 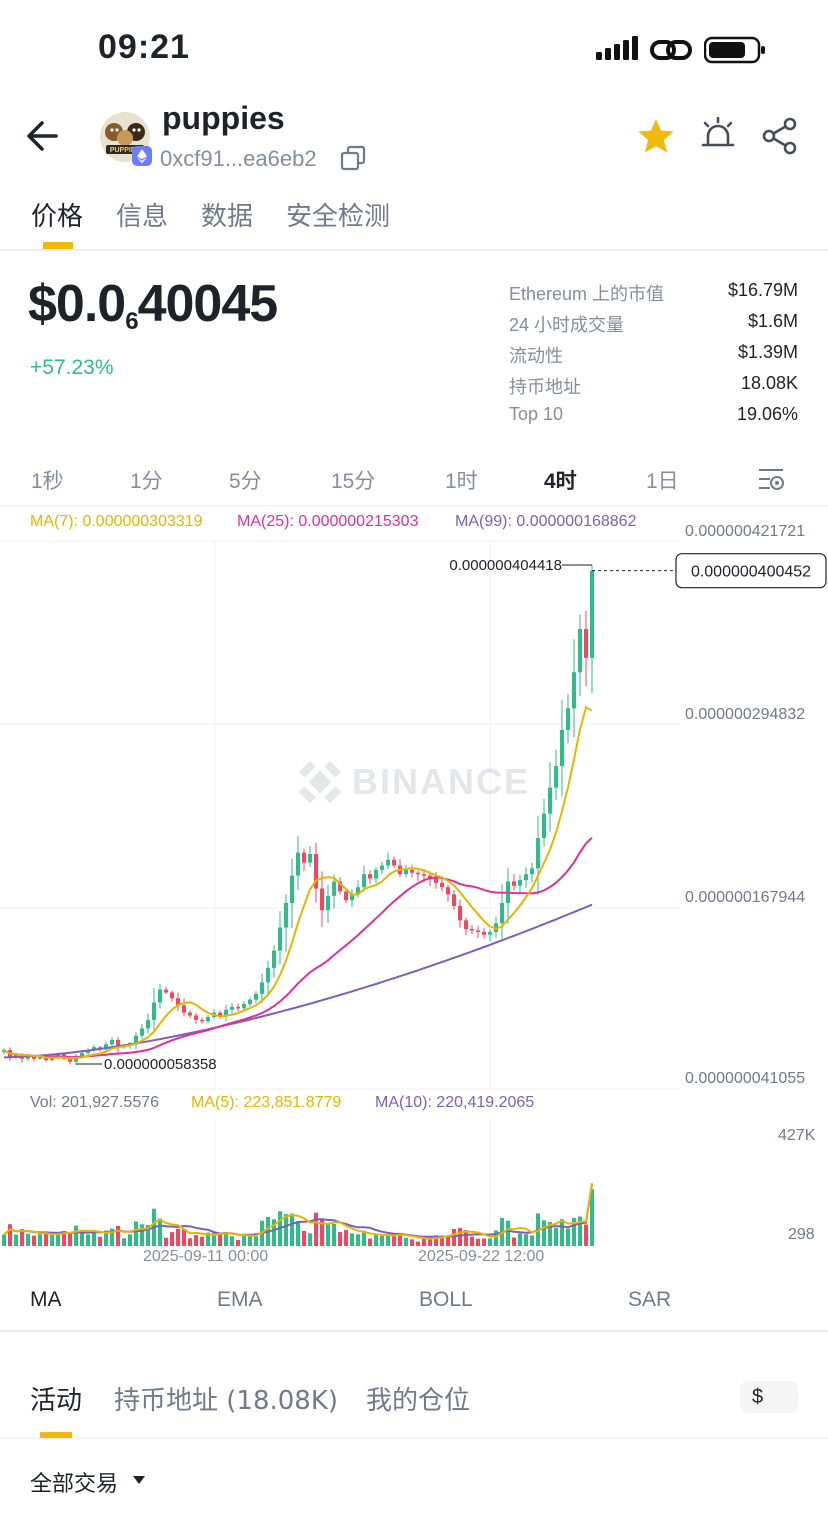 What do you see at coordinates (560, 480) in the screenshot?
I see `interval-4h: 4时` at bounding box center [560, 480].